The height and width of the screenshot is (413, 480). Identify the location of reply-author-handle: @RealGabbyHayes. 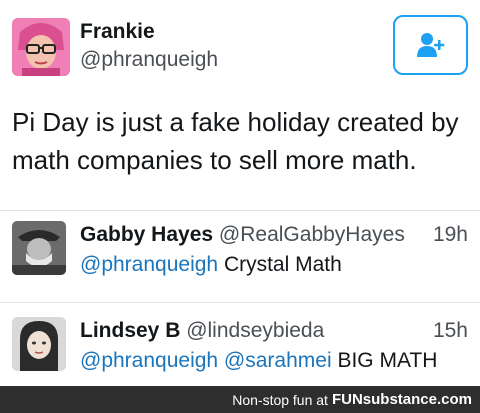
(312, 234).